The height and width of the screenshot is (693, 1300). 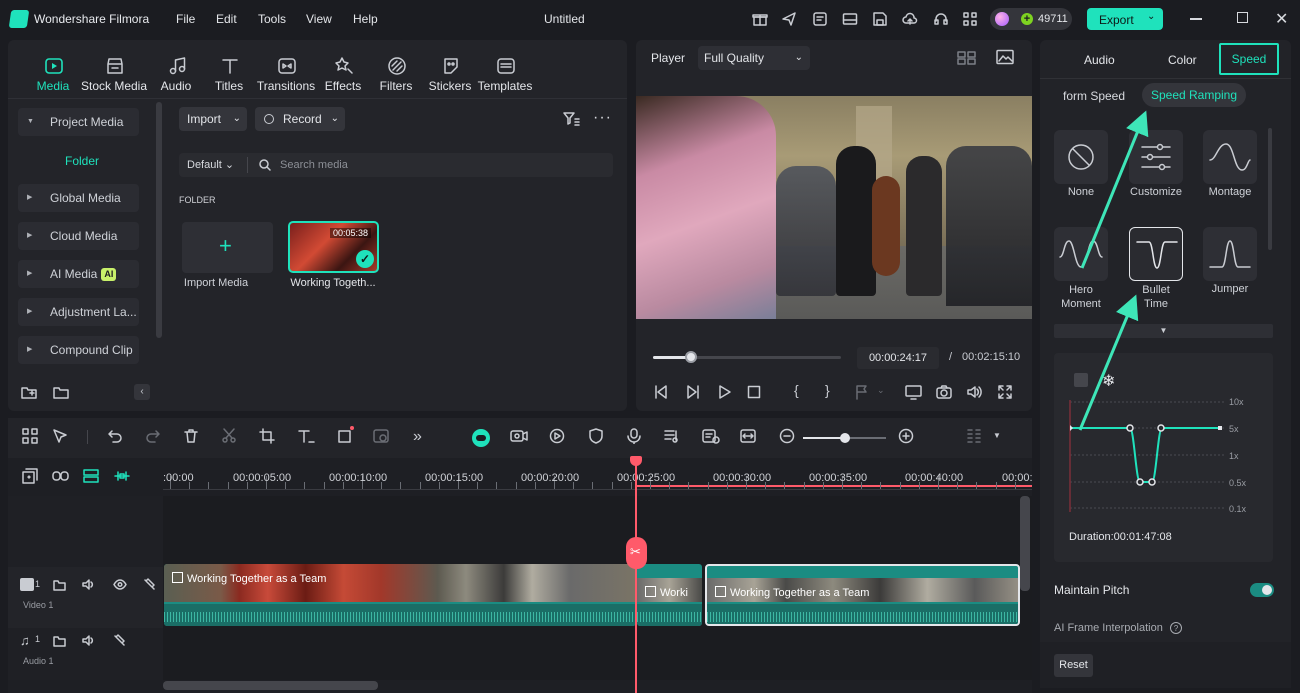 I want to click on tab-speed: Speed, so click(x=1249, y=59).